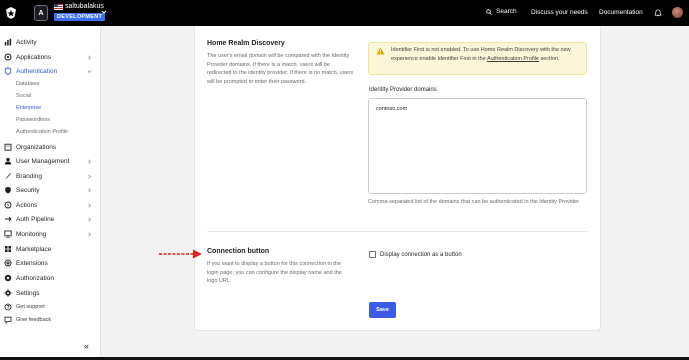 This screenshot has height=360, width=689. What do you see at coordinates (23, 96) in the screenshot?
I see `sidebar-subitem-social: Social` at bounding box center [23, 96].